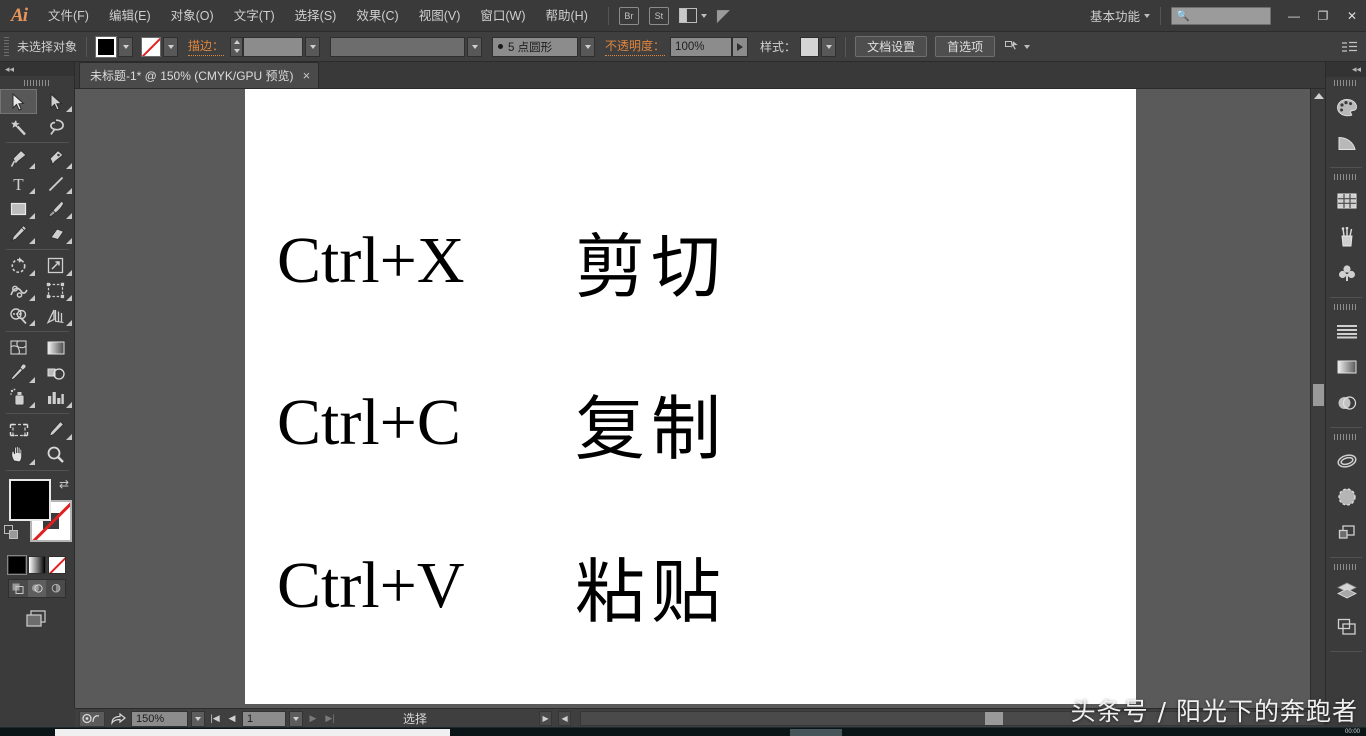  Describe the element at coordinates (18, 397) in the screenshot. I see `symbol-sprayer-tool` at that location.